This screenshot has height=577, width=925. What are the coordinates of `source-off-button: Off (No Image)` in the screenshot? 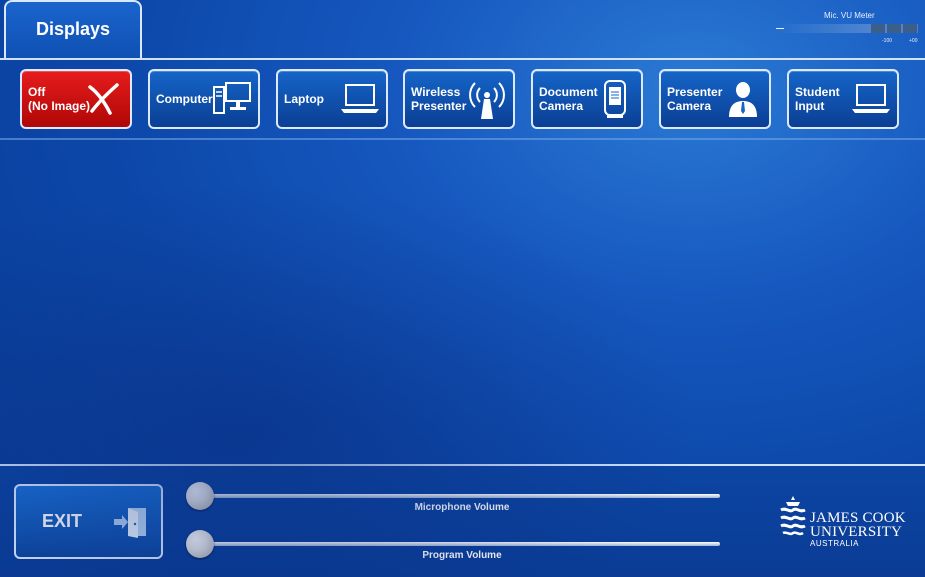 It's located at (76, 99).